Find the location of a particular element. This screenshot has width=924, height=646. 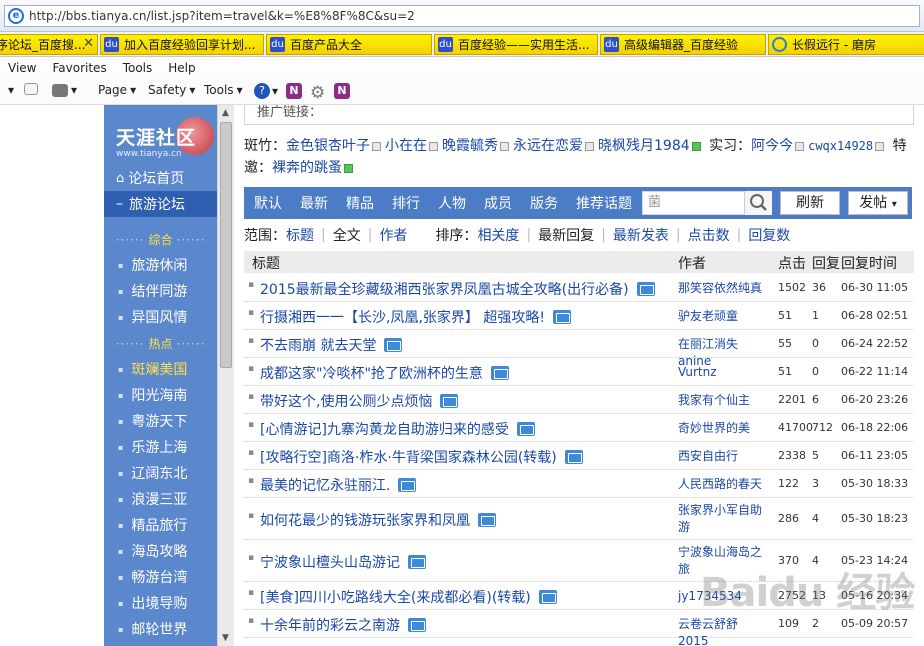

favorite-tab-6: 长假远行 - 磨房 is located at coordinates (846, 44).